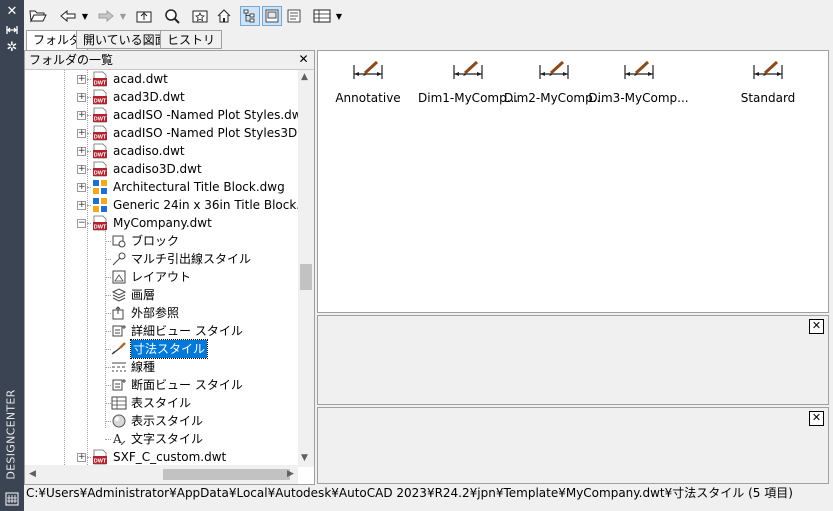 Image resolution: width=833 pixels, height=511 pixels. Describe the element at coordinates (167, 439) in the screenshot. I see `tree-item-label: 文字スタイル` at that location.